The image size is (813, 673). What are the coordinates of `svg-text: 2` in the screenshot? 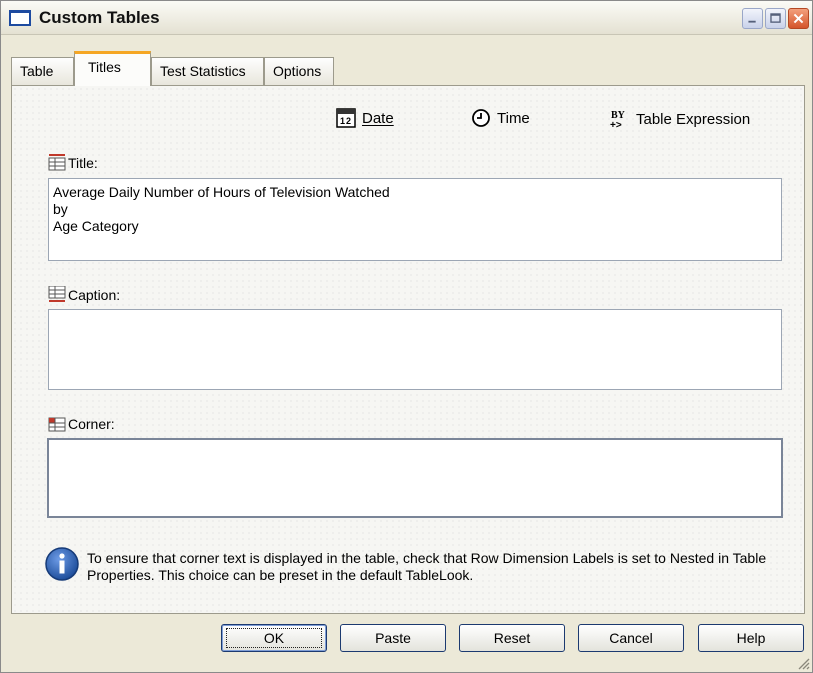 It's located at (348, 121).